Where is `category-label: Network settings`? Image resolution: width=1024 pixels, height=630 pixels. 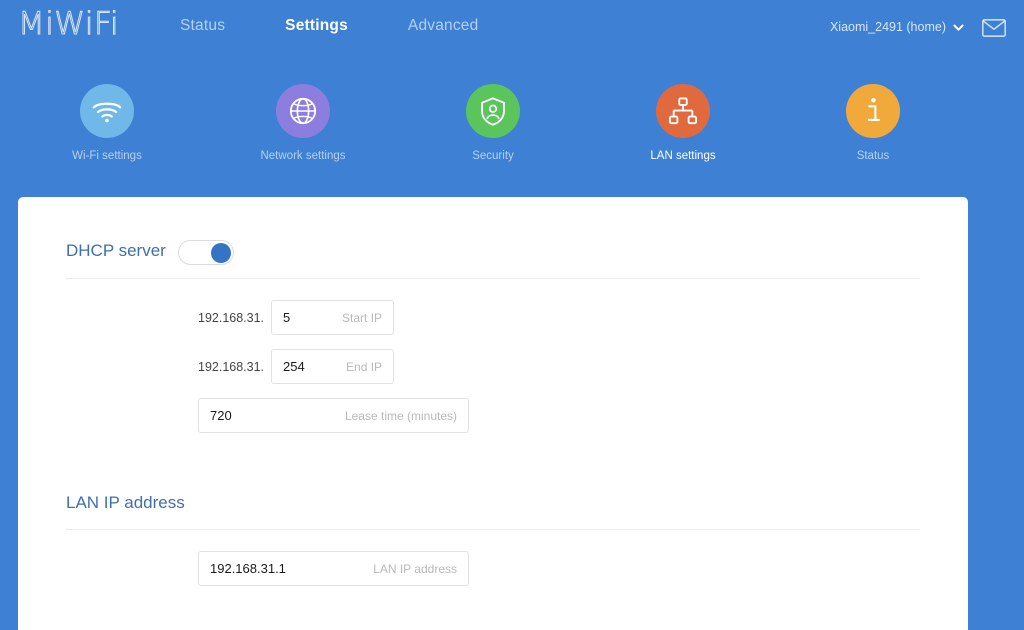 category-label: Network settings is located at coordinates (303, 156).